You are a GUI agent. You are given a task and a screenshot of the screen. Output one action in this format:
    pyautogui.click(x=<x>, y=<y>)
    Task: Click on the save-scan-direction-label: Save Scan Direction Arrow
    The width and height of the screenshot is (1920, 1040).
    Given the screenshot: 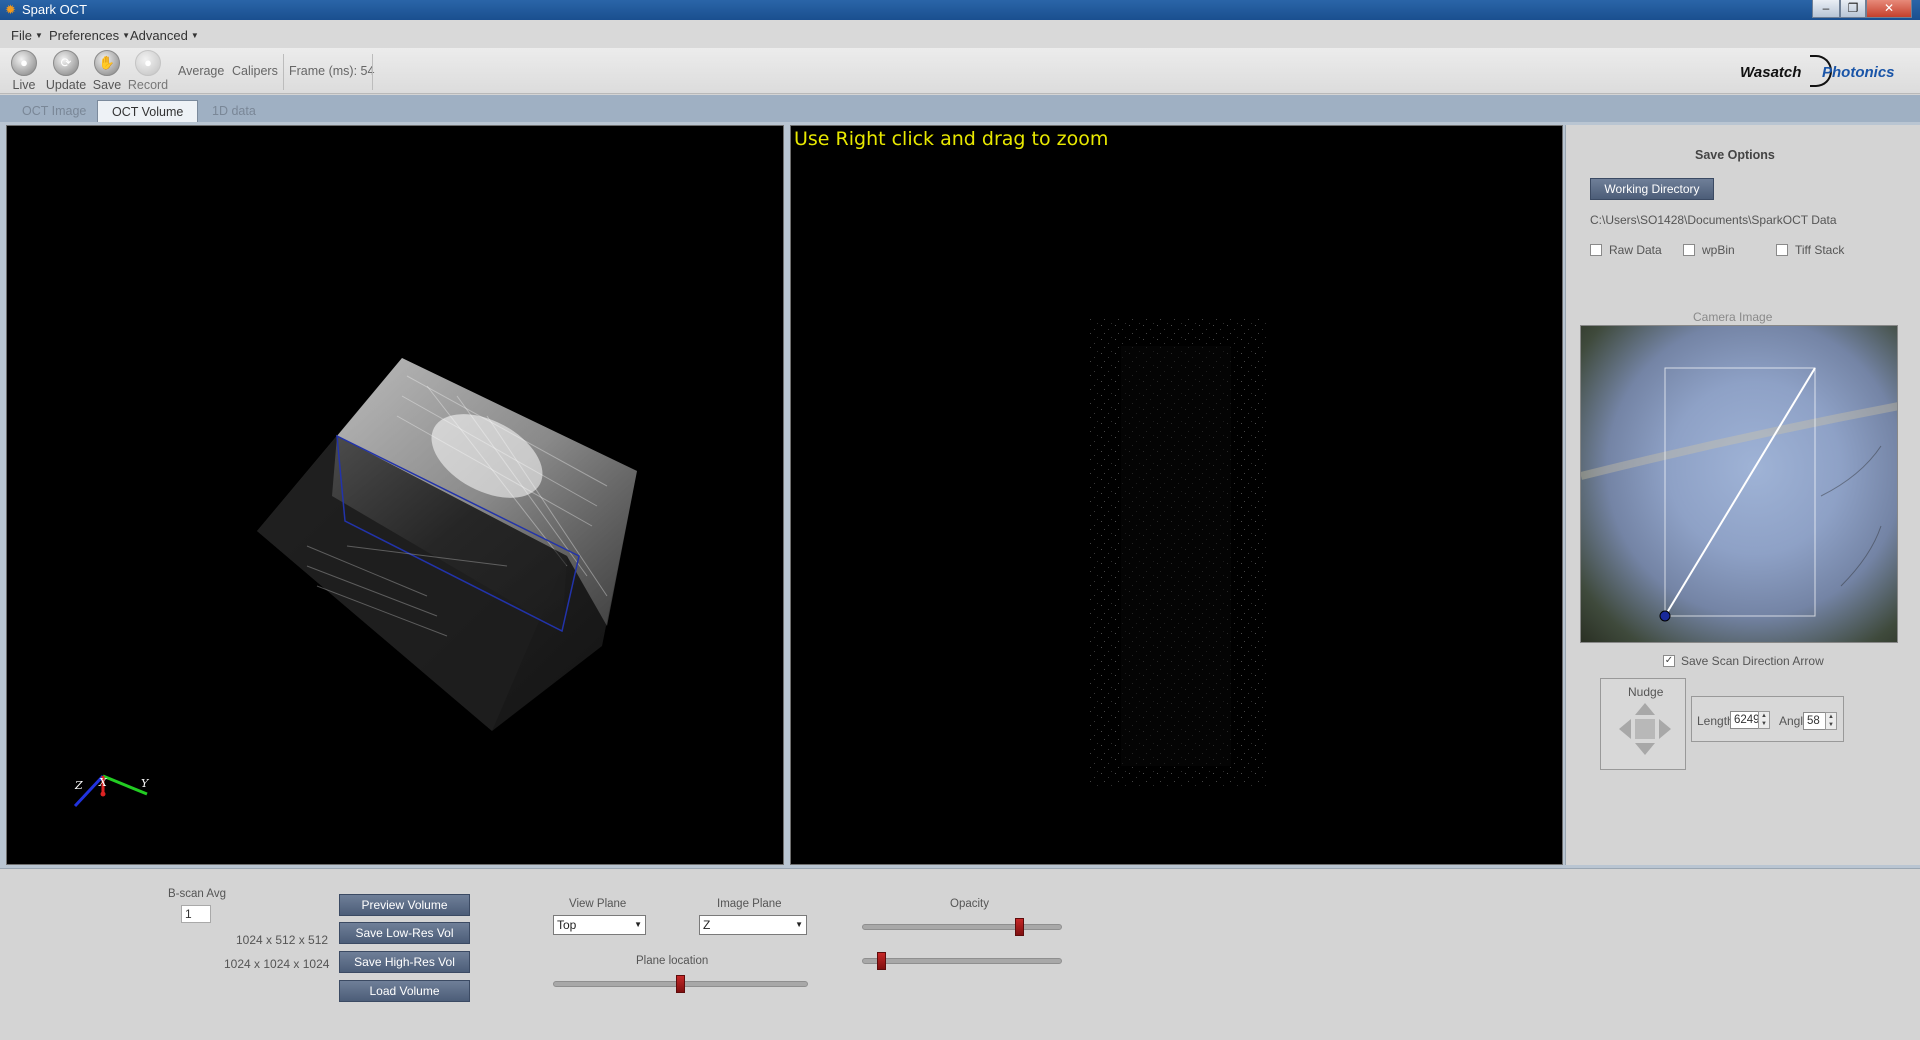 What is the action you would take?
    pyautogui.click(x=1752, y=661)
    